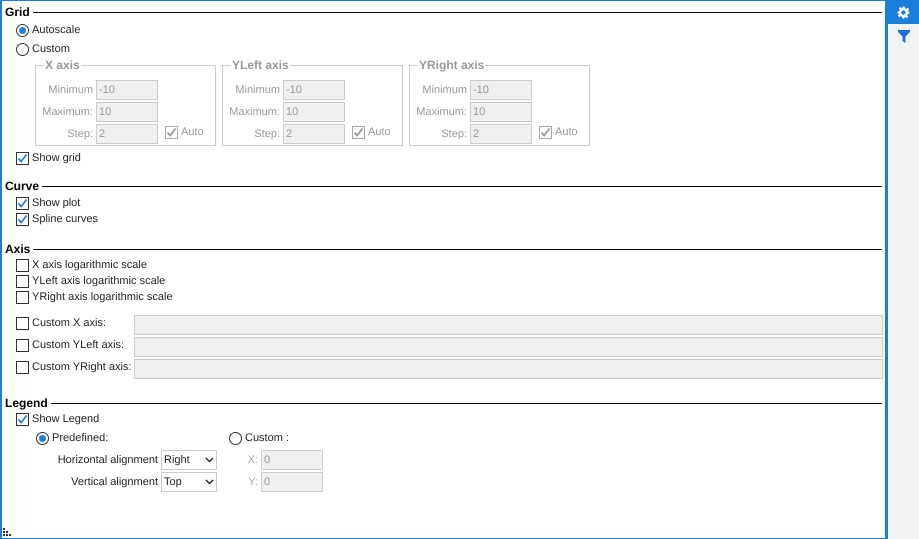 The height and width of the screenshot is (539, 919). I want to click on checkbox: Spline curves, so click(57, 219).